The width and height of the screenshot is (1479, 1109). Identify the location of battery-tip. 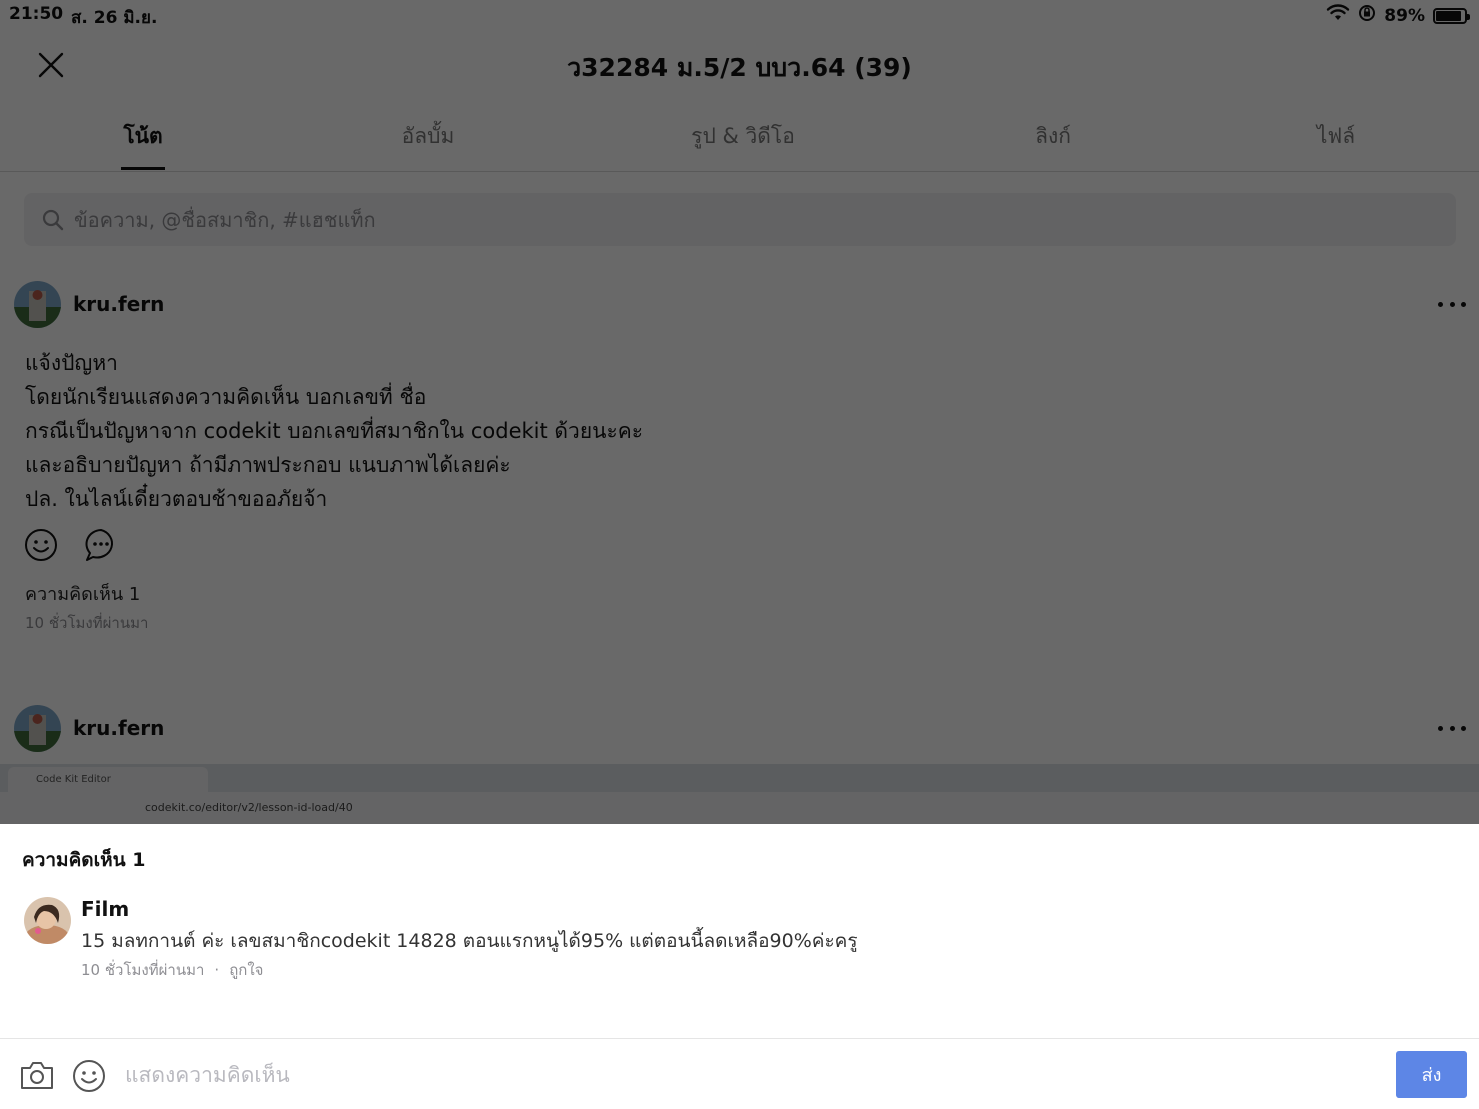
(1468, 16).